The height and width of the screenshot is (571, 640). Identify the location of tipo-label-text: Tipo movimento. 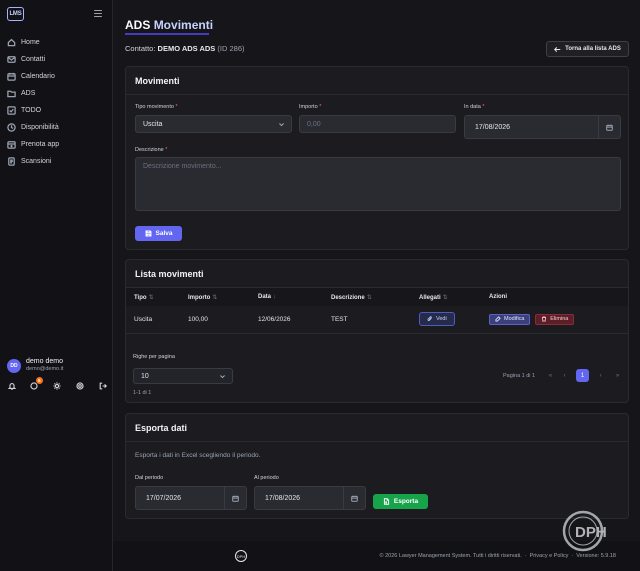
(154, 107).